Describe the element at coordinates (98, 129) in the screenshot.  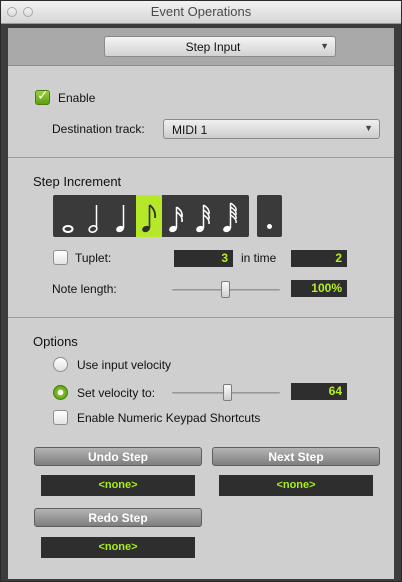
I see `destination-track-label: Destination track:` at that location.